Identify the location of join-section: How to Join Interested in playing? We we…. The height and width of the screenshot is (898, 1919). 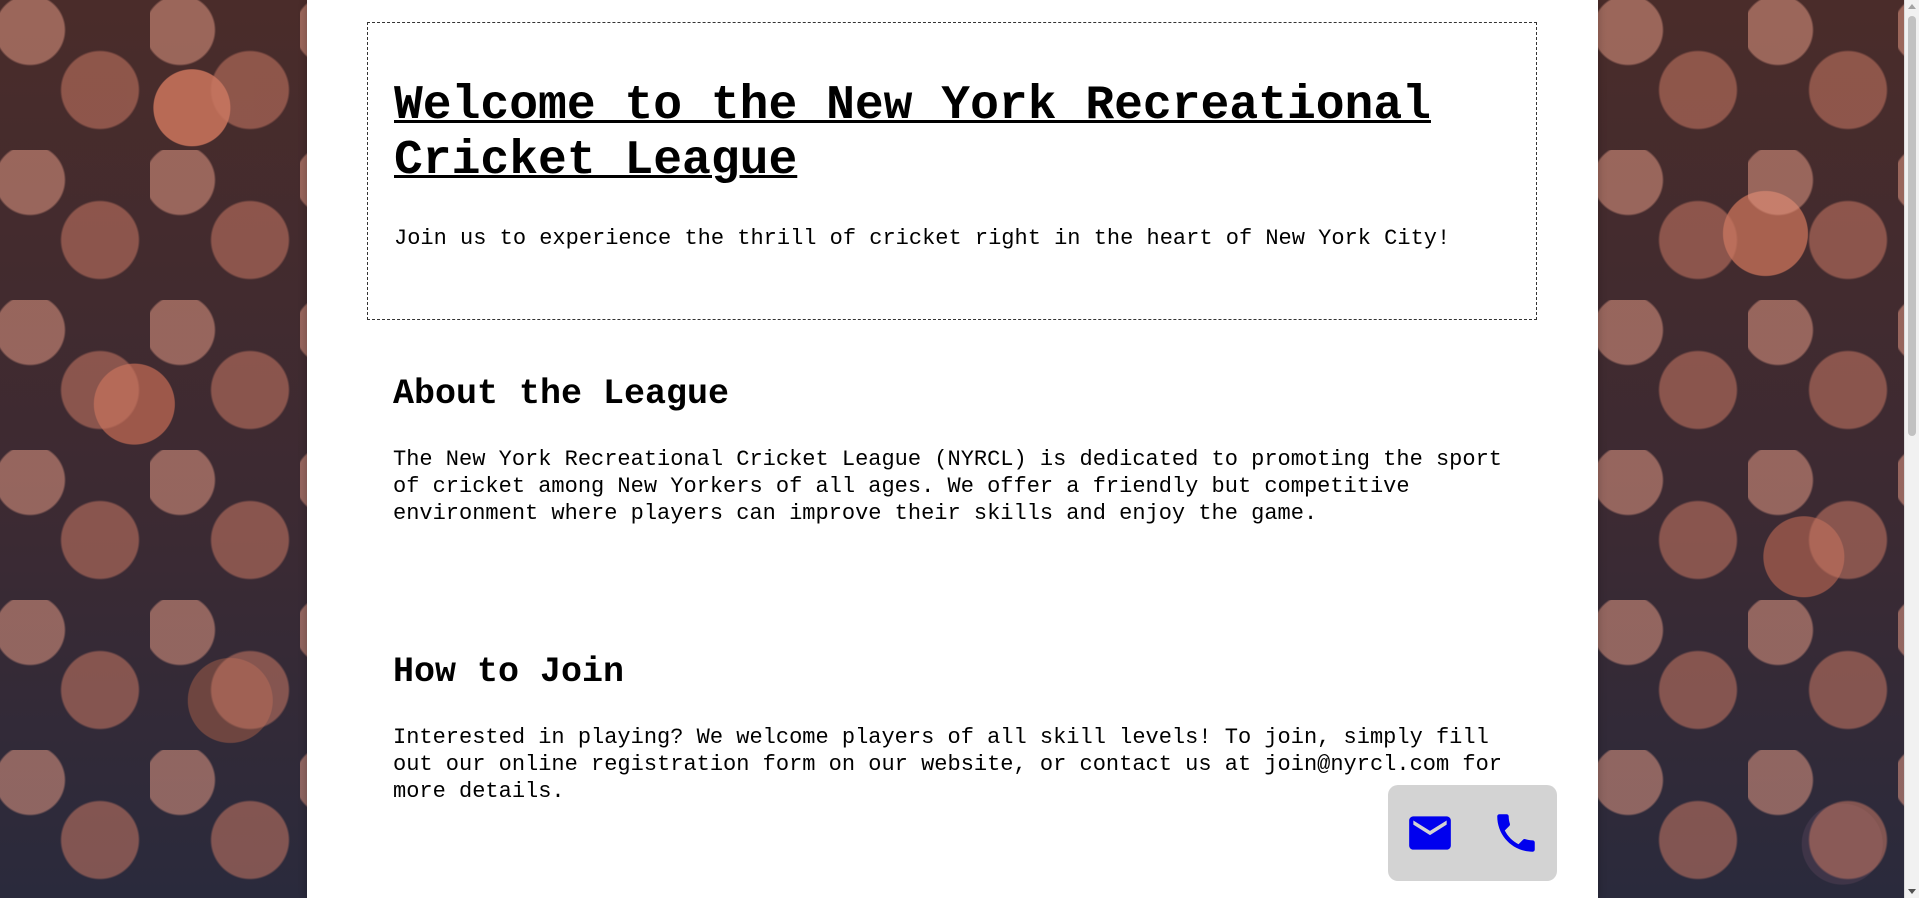
(953, 728).